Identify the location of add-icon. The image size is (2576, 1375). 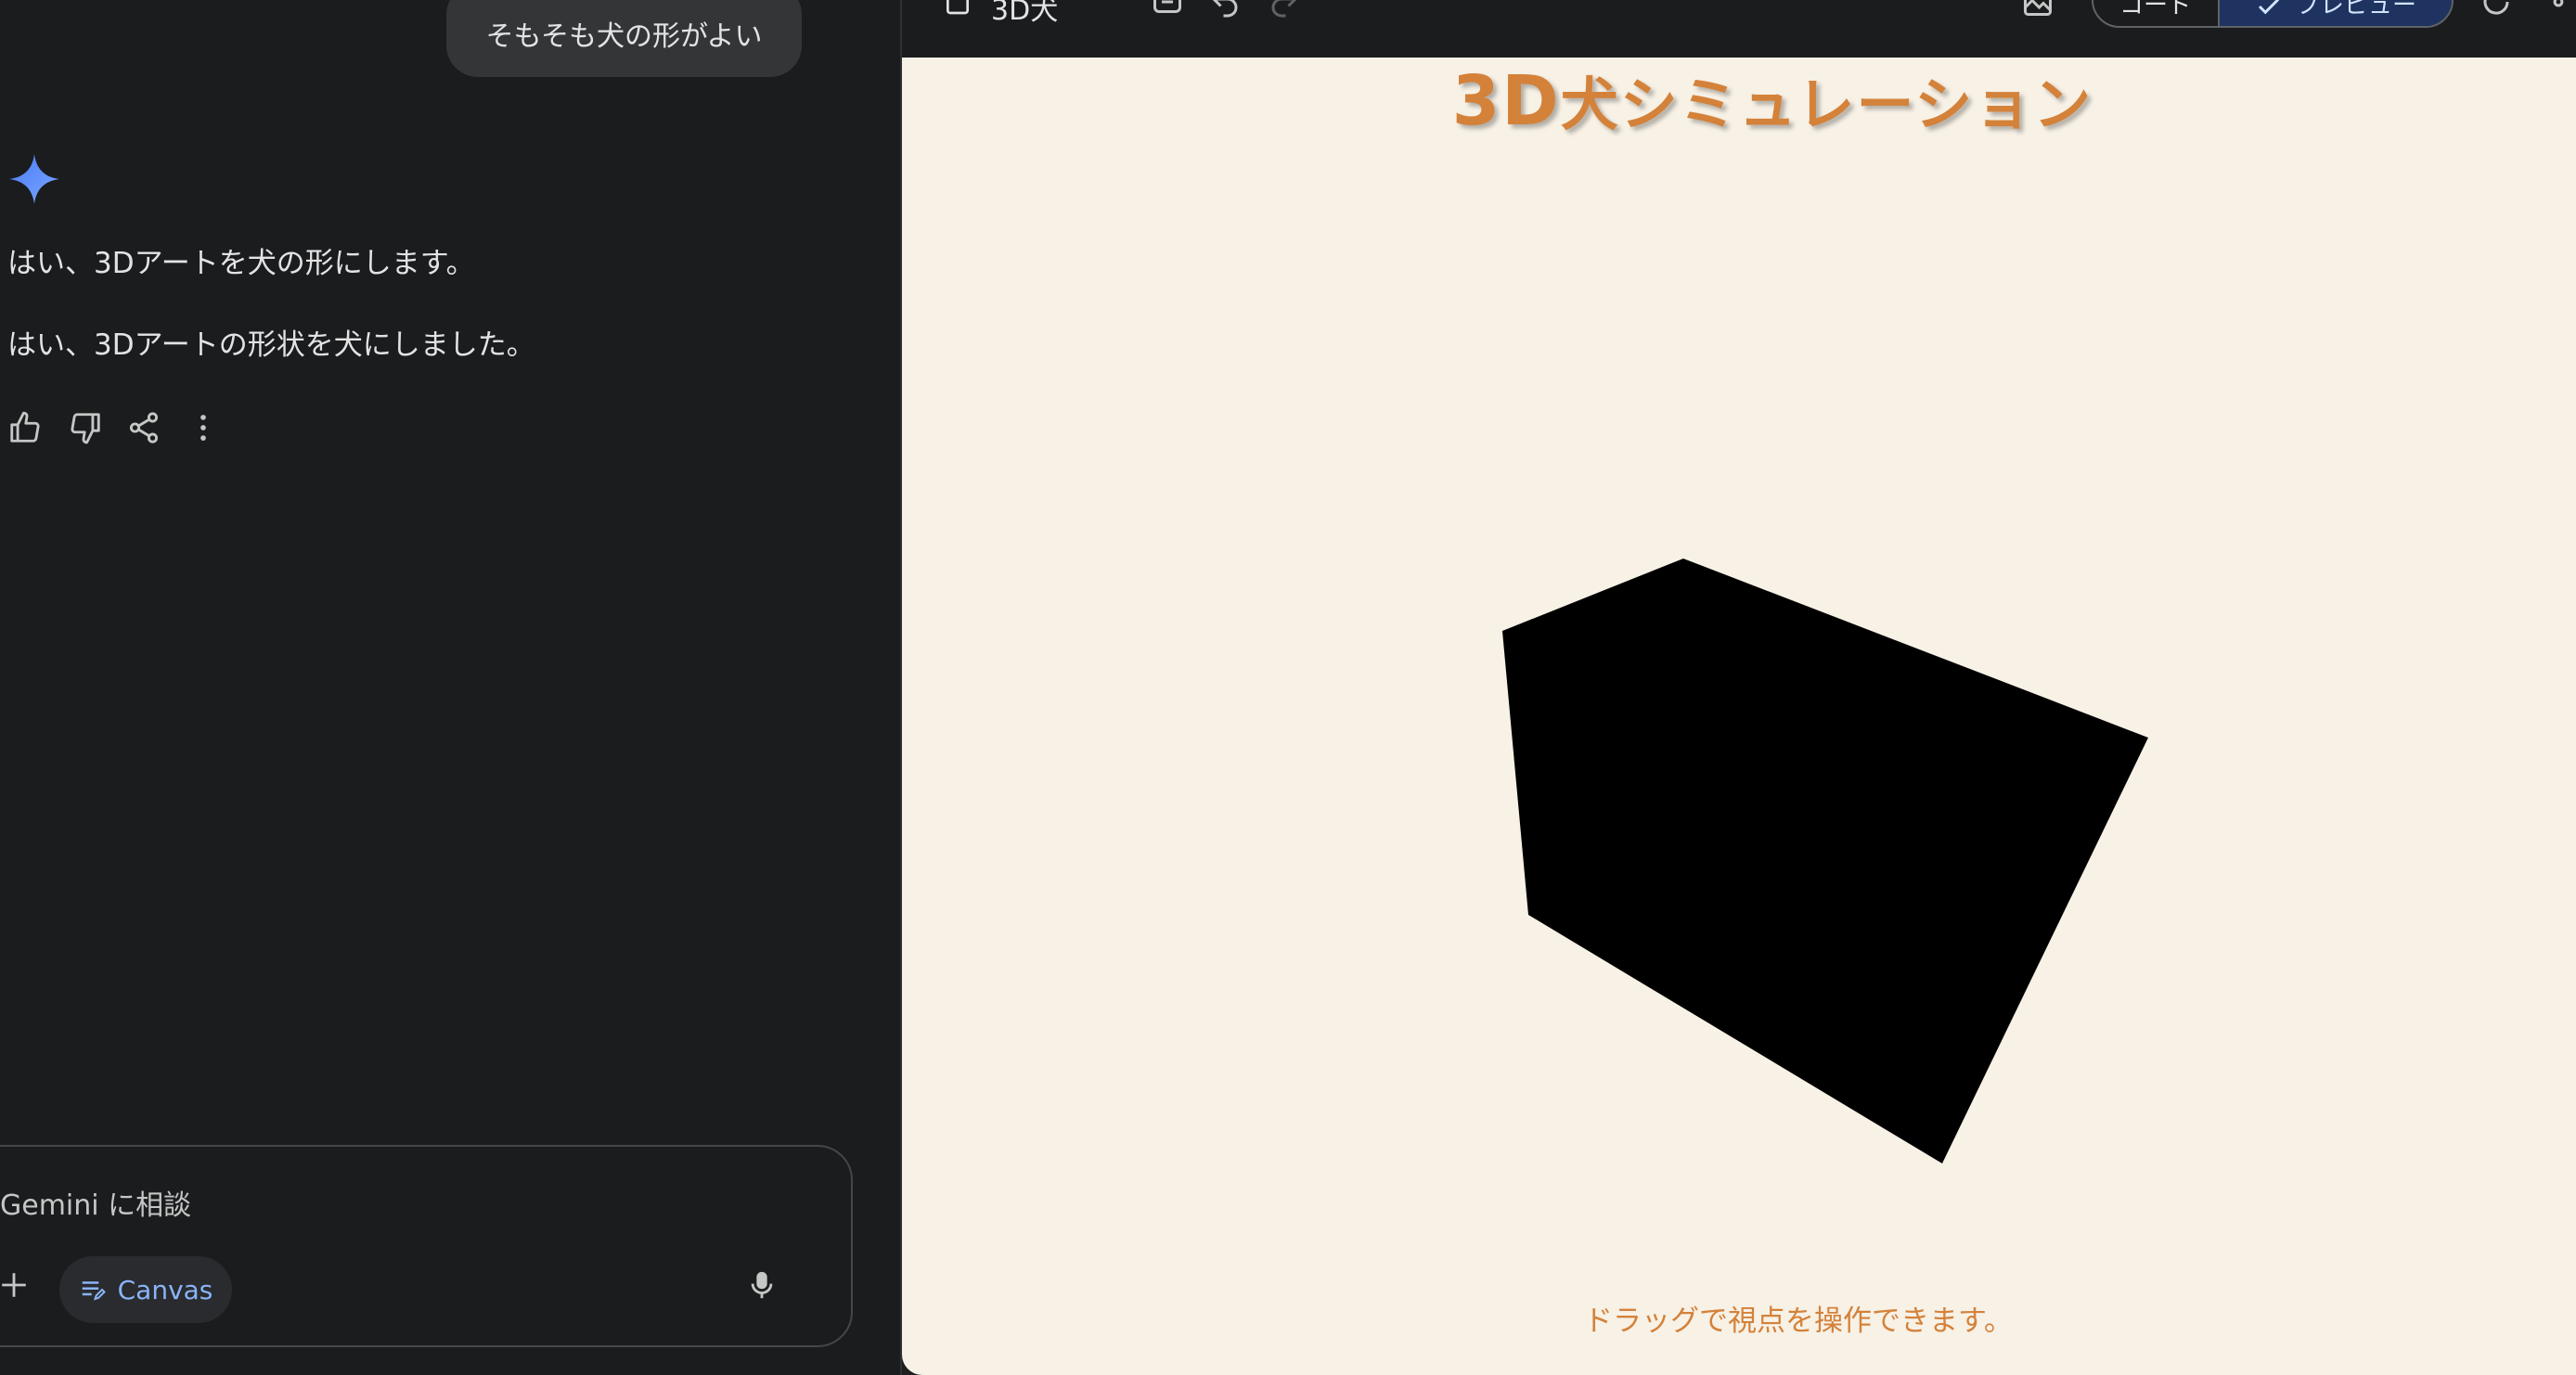
(15, 1285).